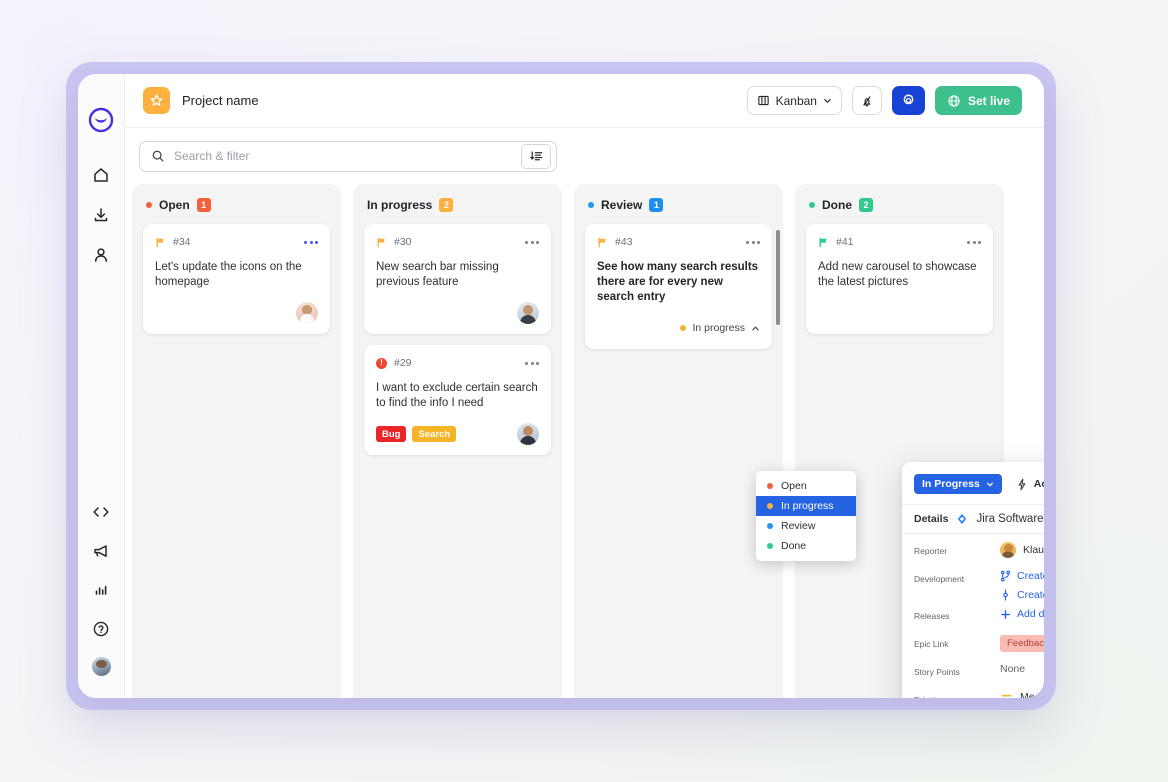 This screenshot has width=1168, height=782. I want to click on status-menu-label: Done, so click(794, 546).